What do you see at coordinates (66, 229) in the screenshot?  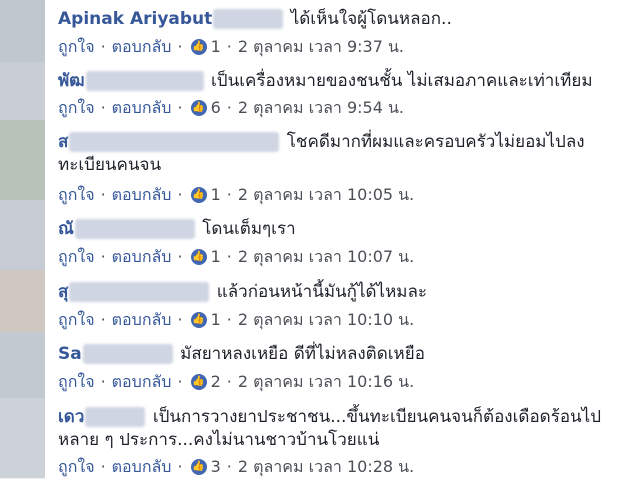 I see `commenter-name: ณั` at bounding box center [66, 229].